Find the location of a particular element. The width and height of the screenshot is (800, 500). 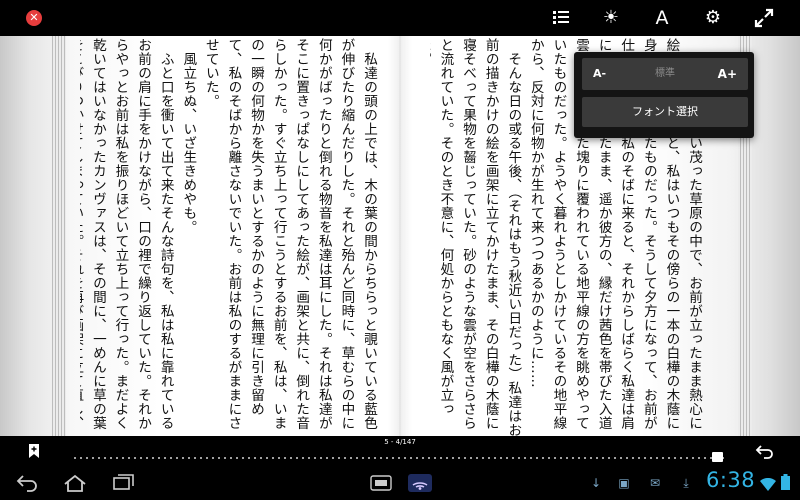

close-button: ✕ is located at coordinates (34, 18).